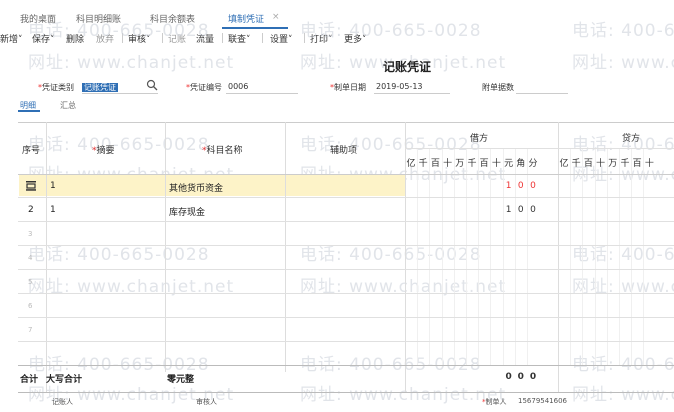 This screenshot has width=674, height=412. What do you see at coordinates (411, 164) in the screenshot?
I see `debit-unit-header: 亿` at bounding box center [411, 164].